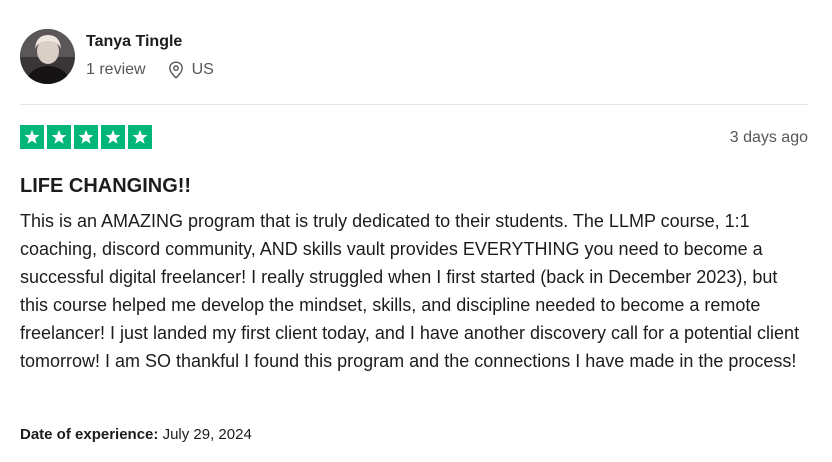  Describe the element at coordinates (768, 137) in the screenshot. I see `review-date: 3 days ago` at that location.